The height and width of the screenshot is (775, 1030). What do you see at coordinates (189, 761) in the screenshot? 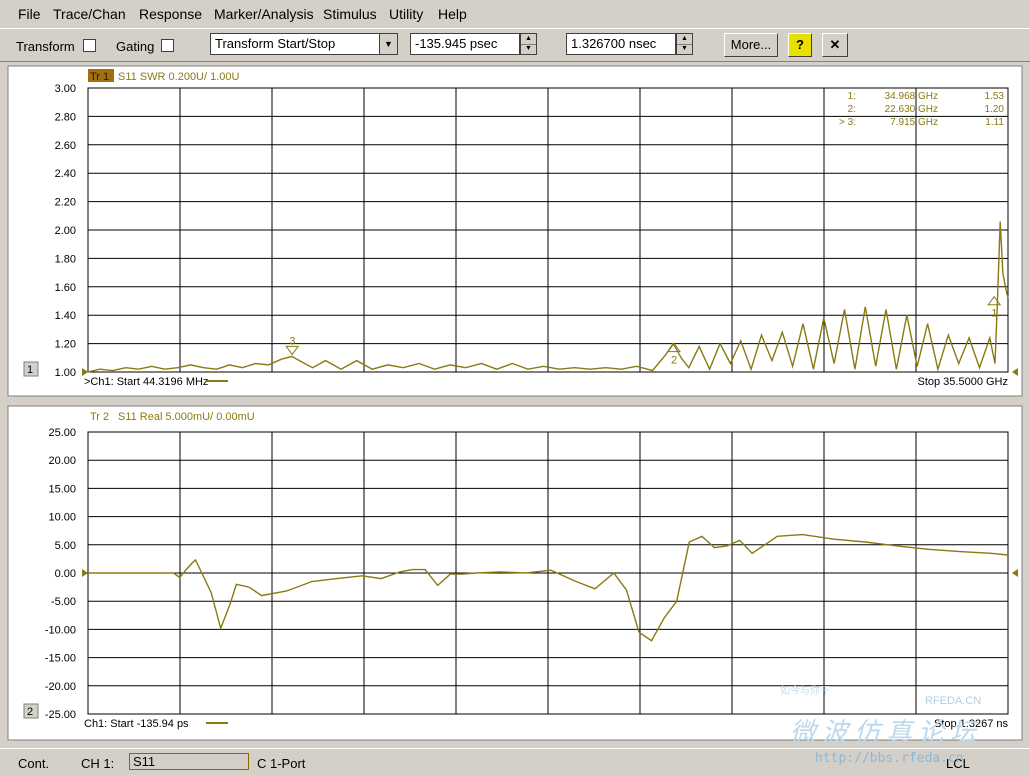
I see `measurement-status: S11` at bounding box center [189, 761].